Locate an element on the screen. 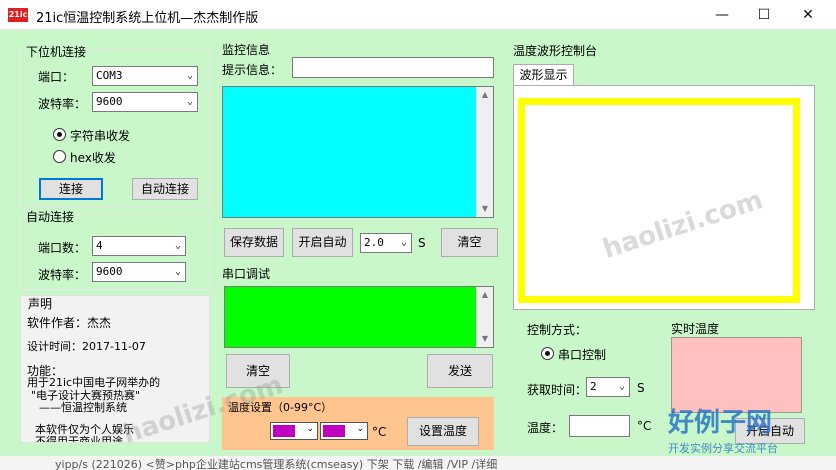 The image size is (836, 470). interval-label: 获取时间： is located at coordinates (557, 390).